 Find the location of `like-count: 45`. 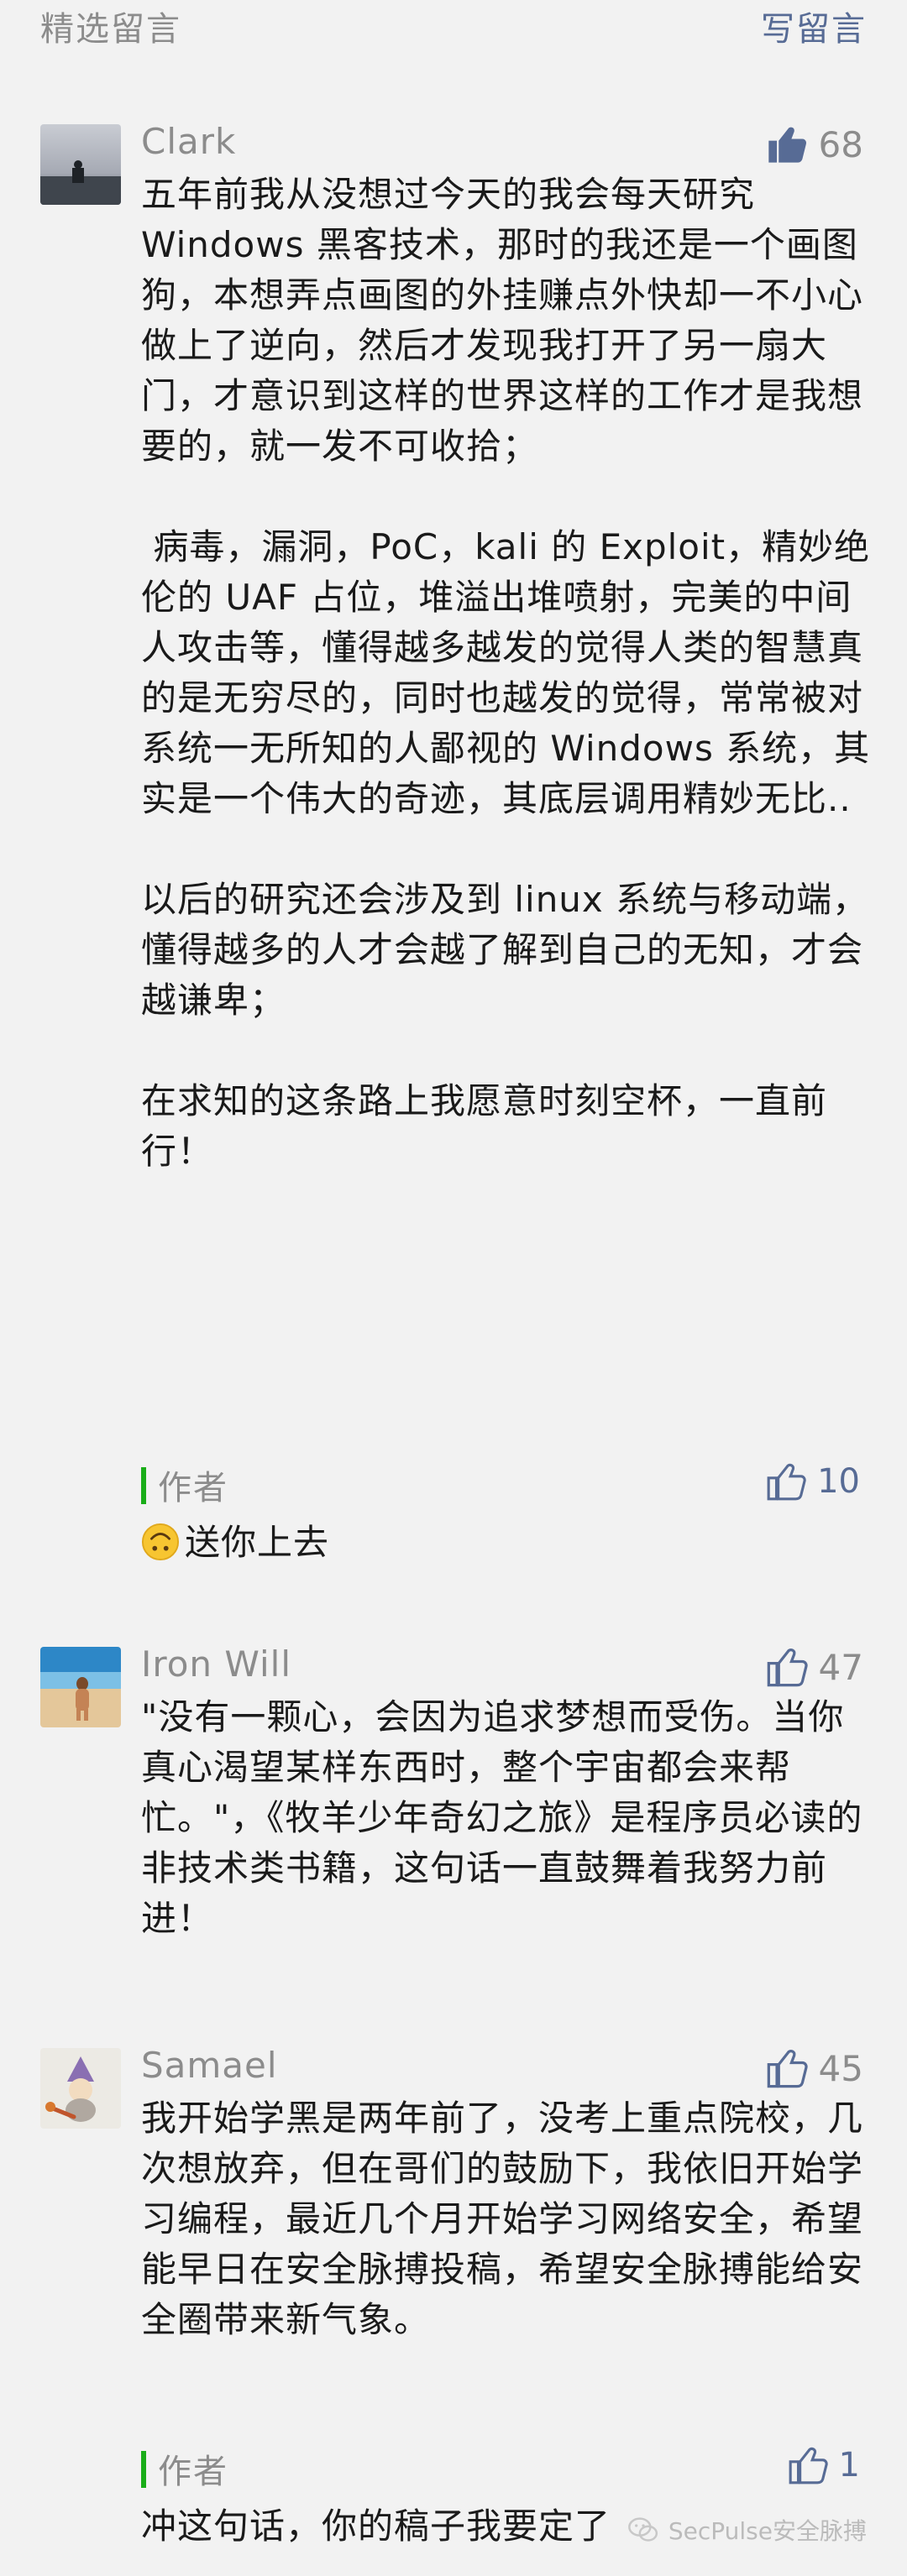

like-count: 45 is located at coordinates (840, 2068).